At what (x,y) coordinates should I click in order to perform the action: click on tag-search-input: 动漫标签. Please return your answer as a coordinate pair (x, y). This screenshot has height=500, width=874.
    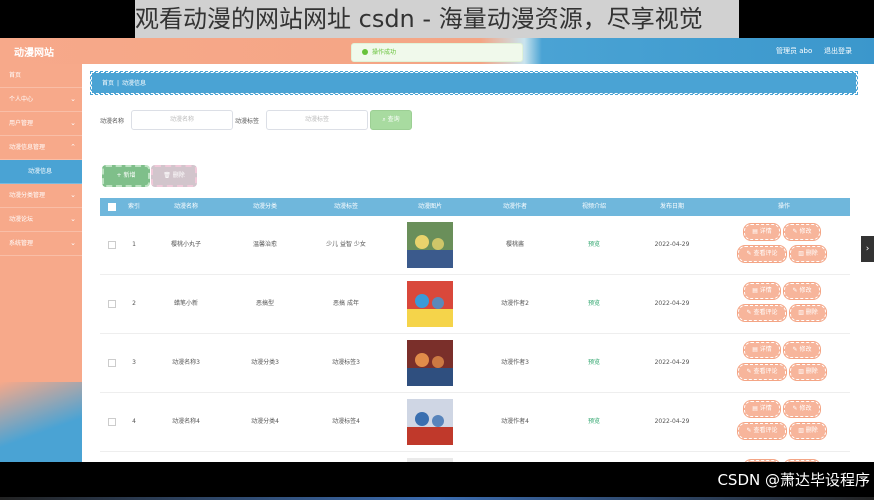
    Looking at the image, I should click on (317, 120).